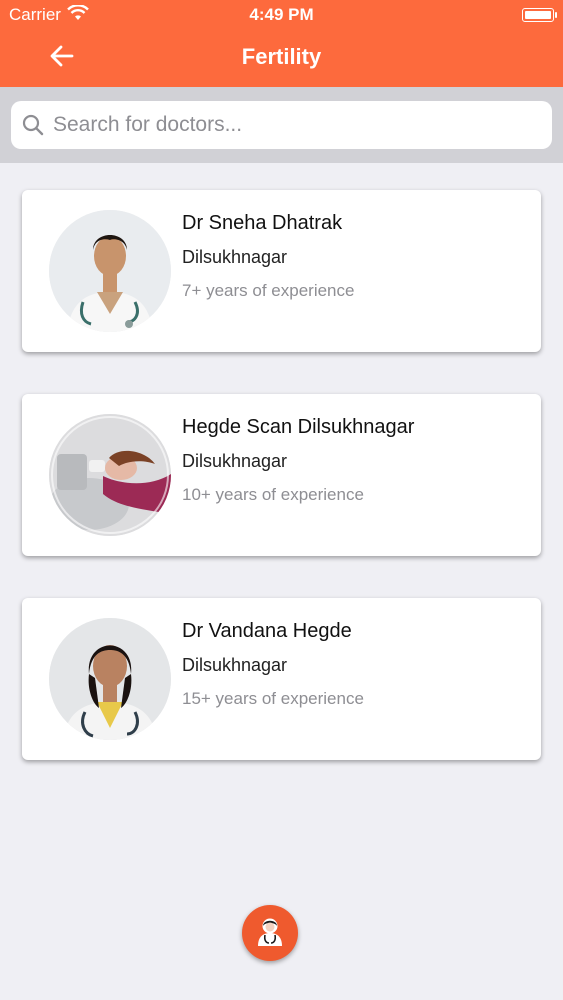 The width and height of the screenshot is (563, 1000). Describe the element at coordinates (281, 56) in the screenshot. I see `page-title: Fertility` at that location.